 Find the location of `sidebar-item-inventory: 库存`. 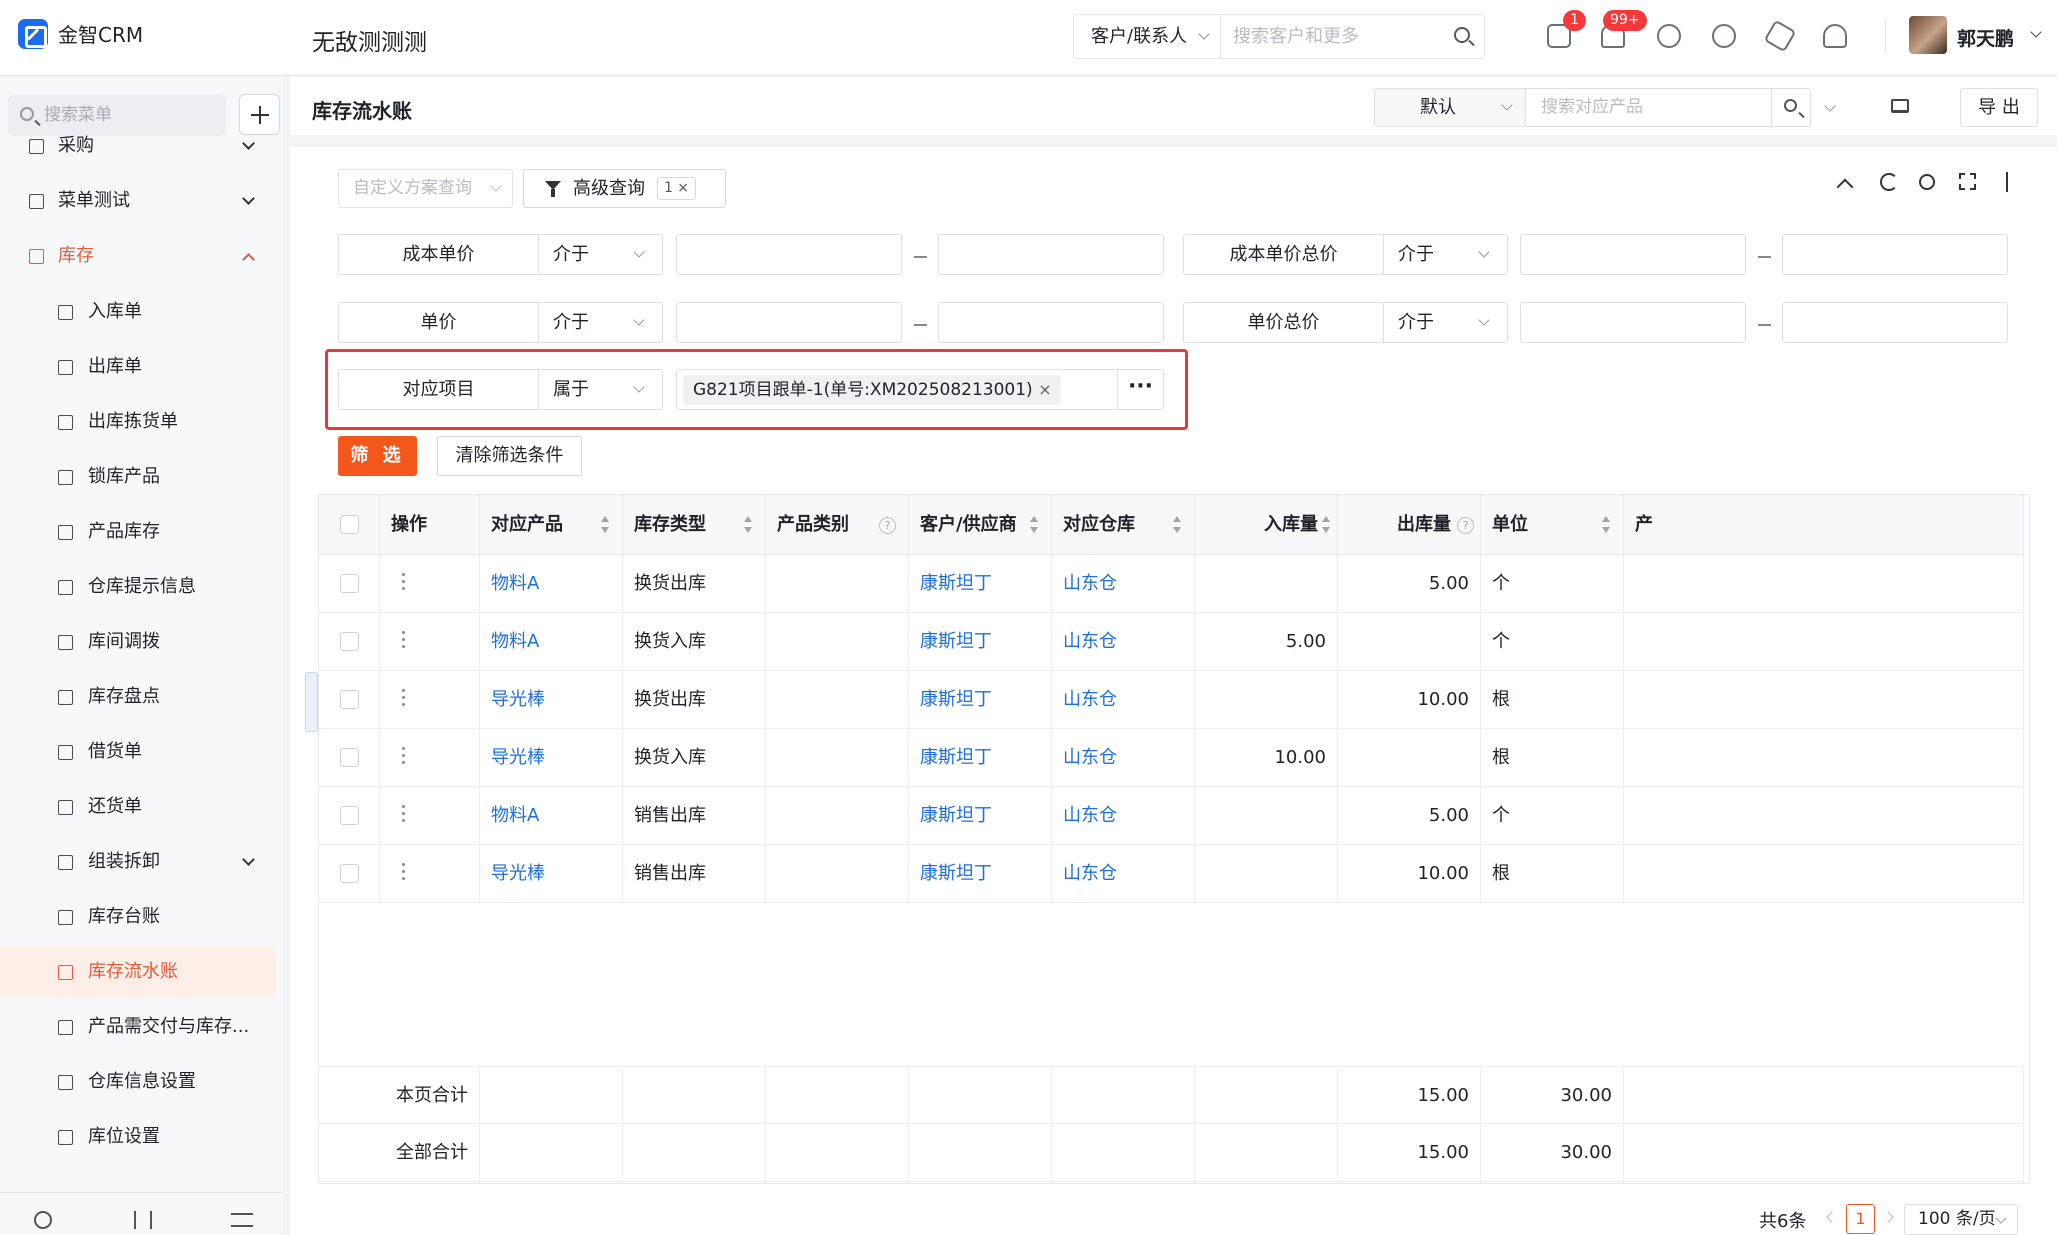

sidebar-item-inventory: 库存 is located at coordinates (141, 256).